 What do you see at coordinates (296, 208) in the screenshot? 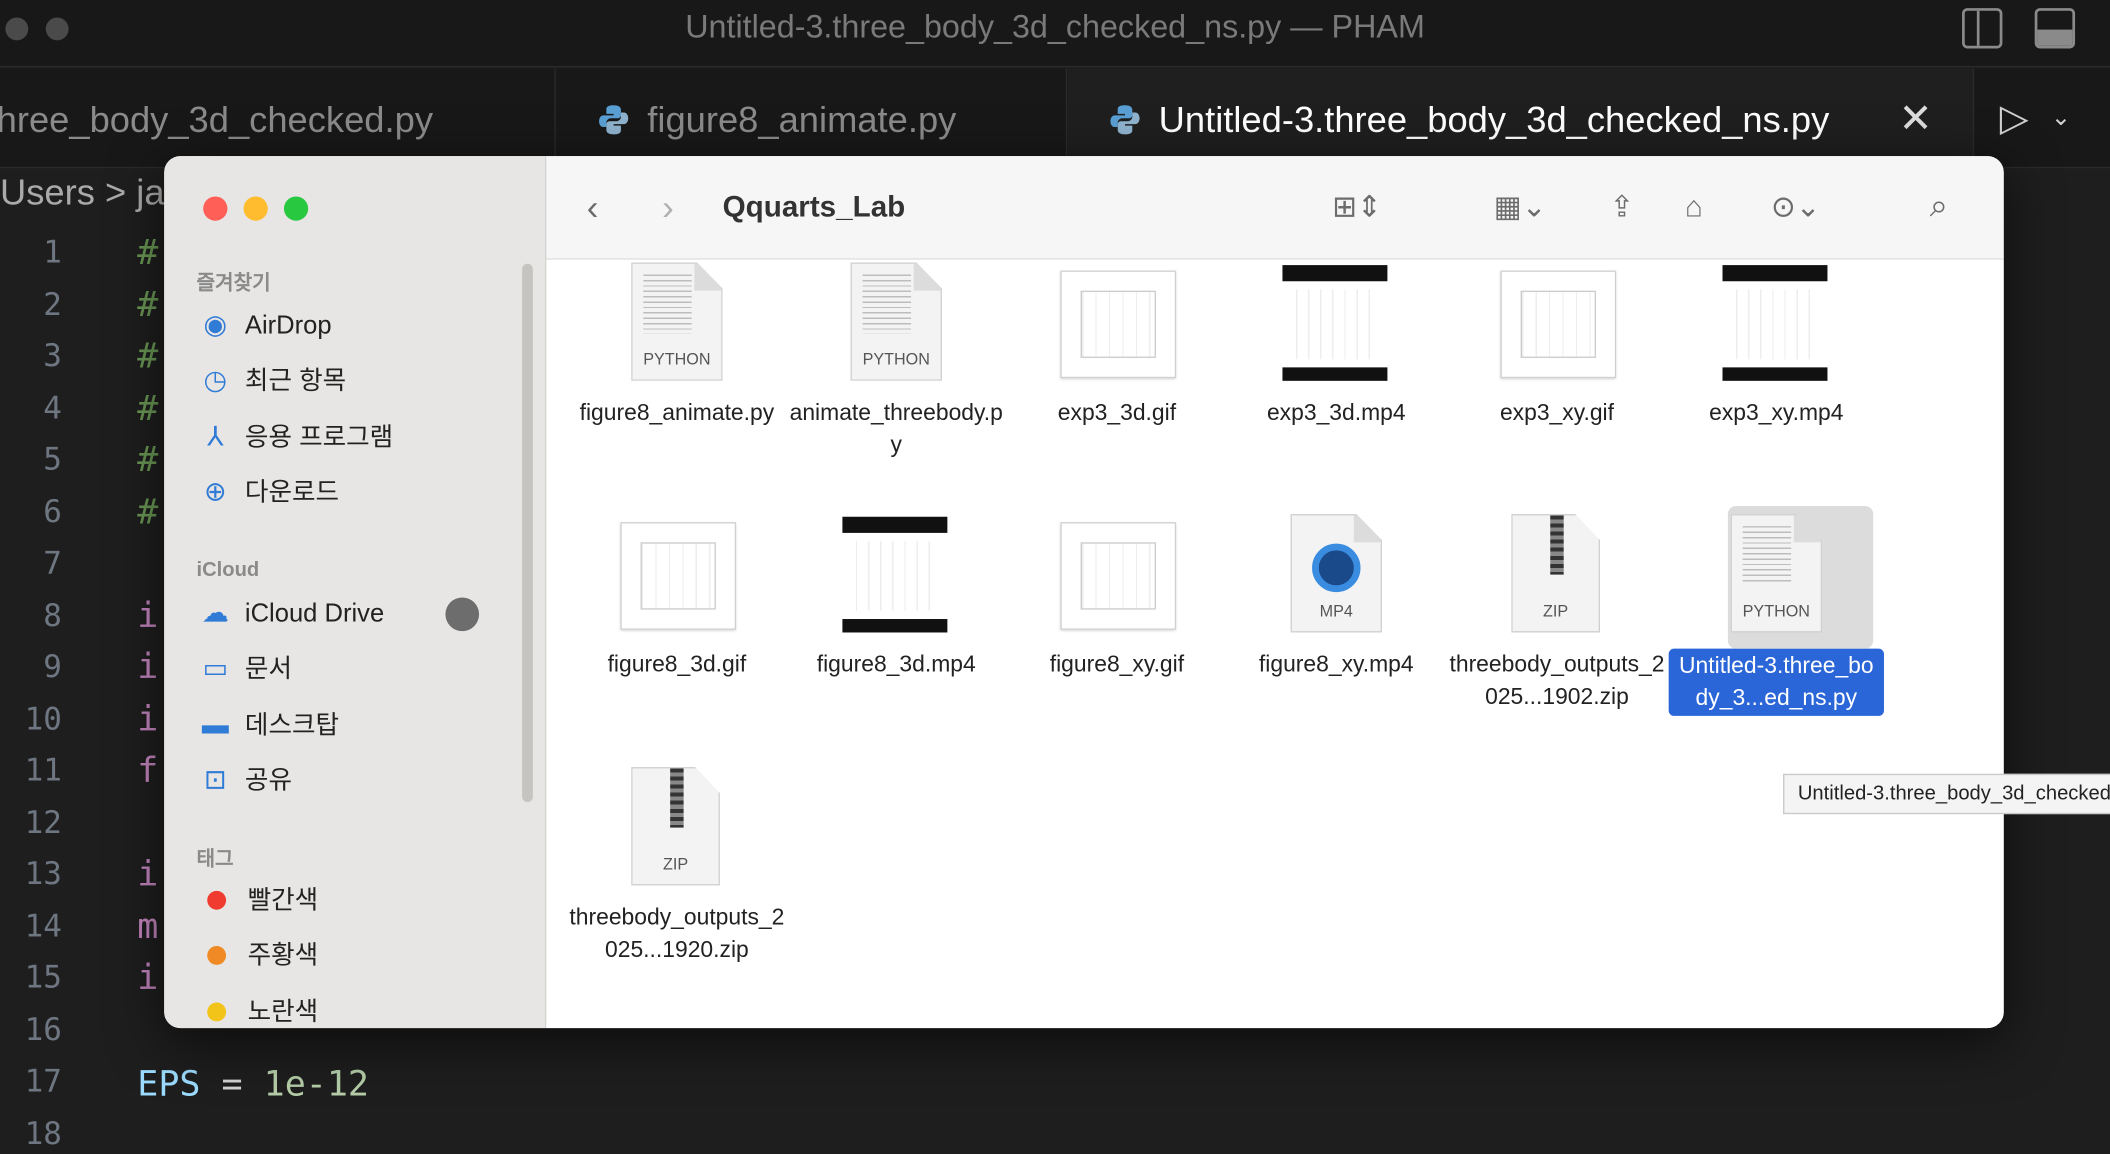
I see `zoom-window-button` at bounding box center [296, 208].